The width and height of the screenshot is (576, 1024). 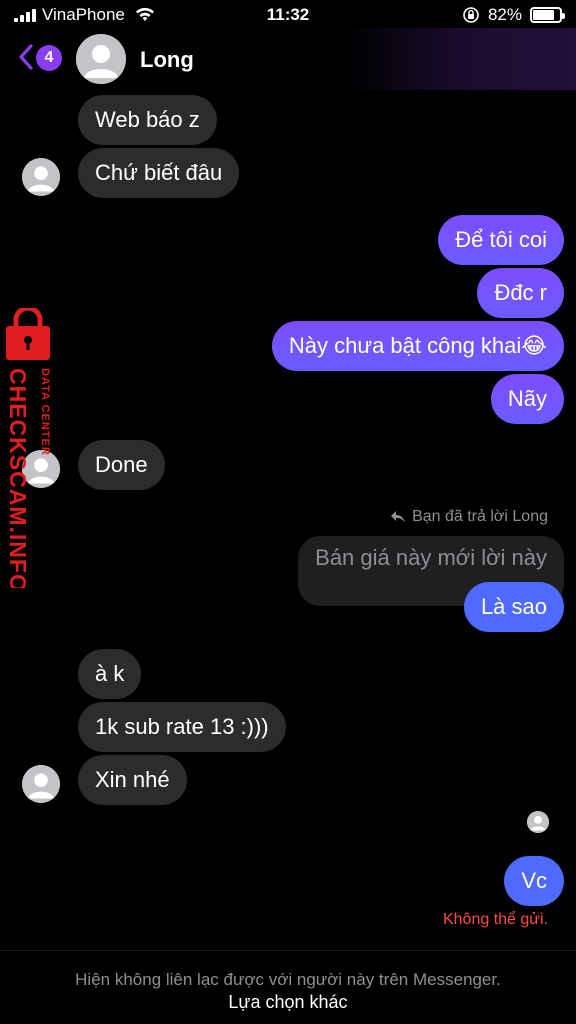 I want to click on reply-arrow-icon, so click(x=398, y=517).